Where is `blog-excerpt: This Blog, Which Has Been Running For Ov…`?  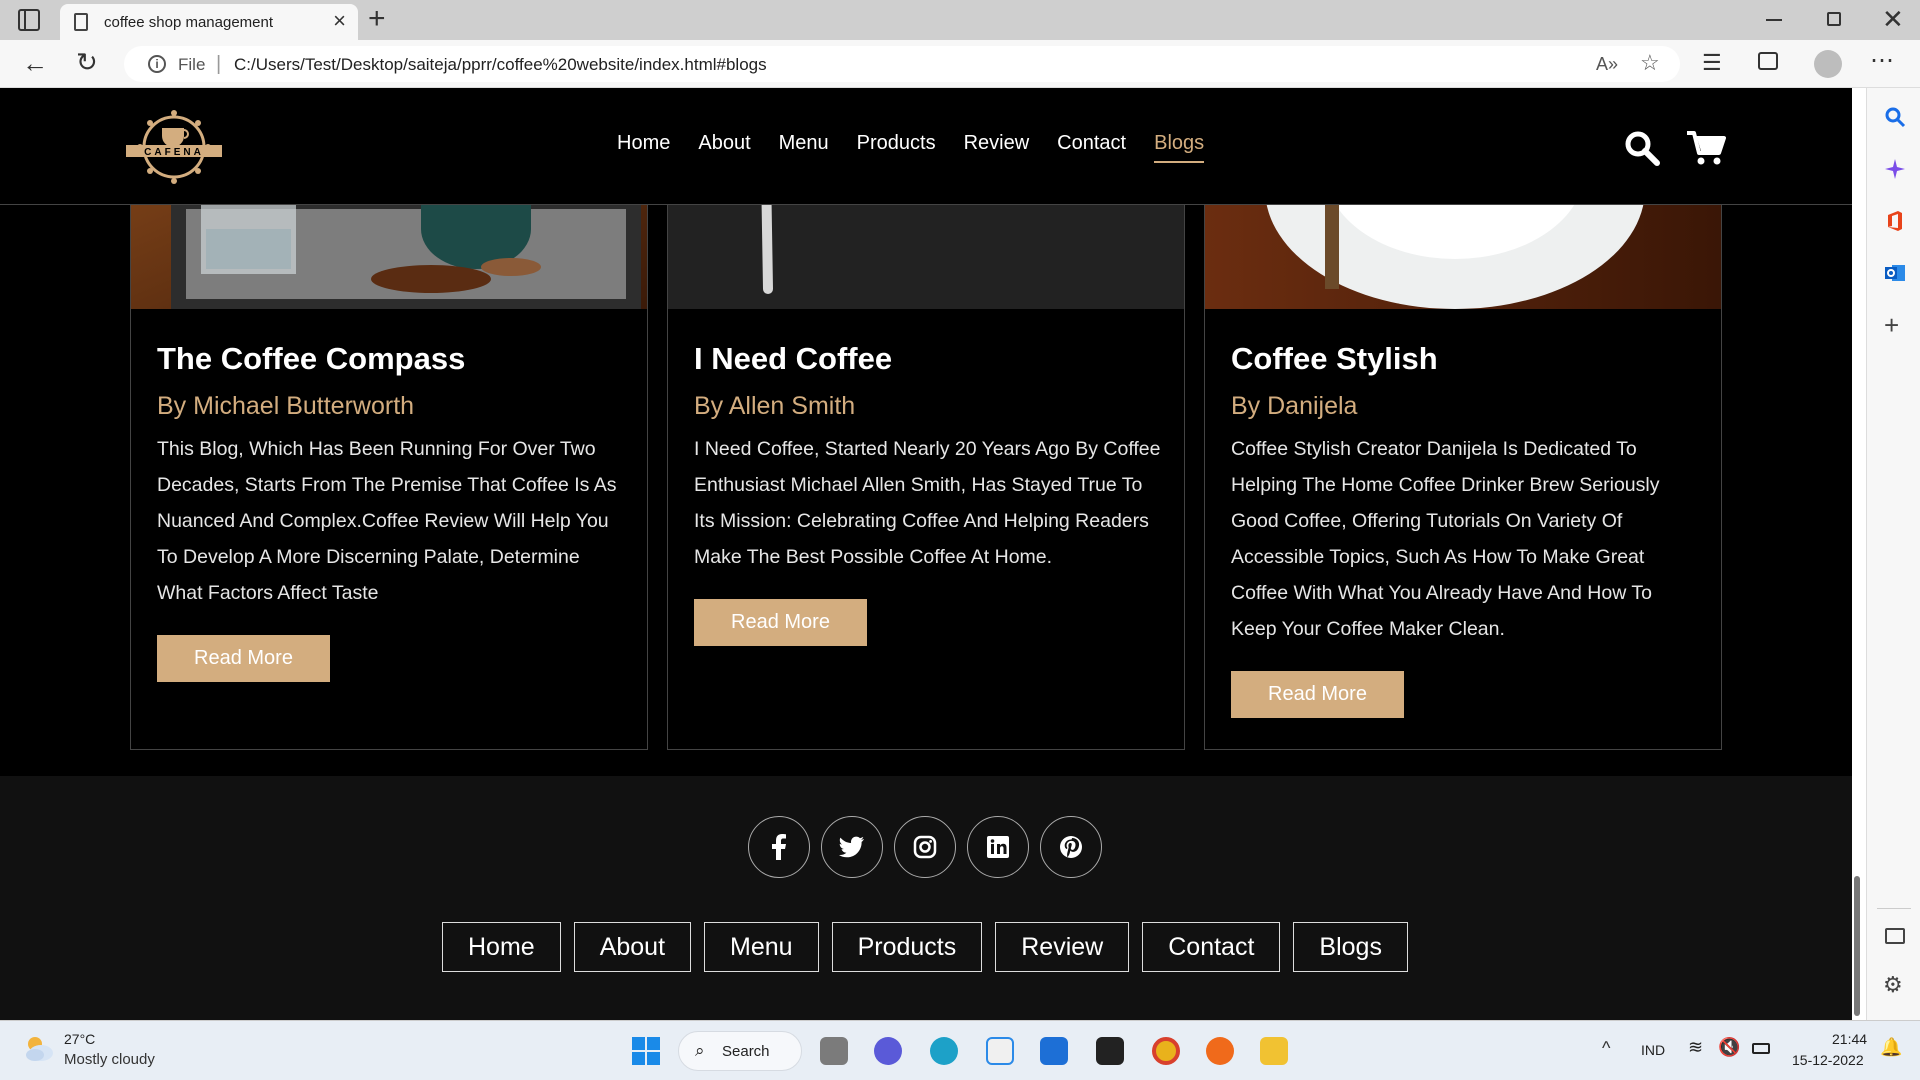 blog-excerpt: This Blog, Which Has Been Running For Ov… is located at coordinates (387, 521).